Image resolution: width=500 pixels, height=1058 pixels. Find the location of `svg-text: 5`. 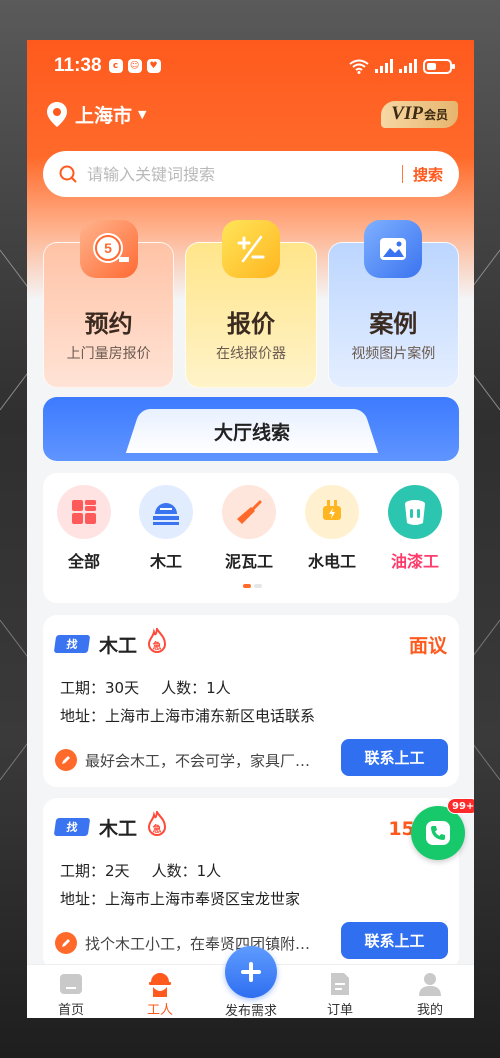

svg-text: 5 is located at coordinates (108, 248).